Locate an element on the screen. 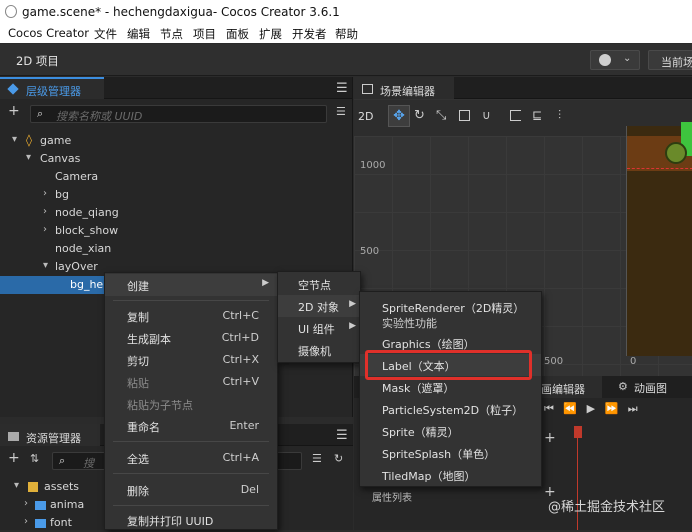 The height and width of the screenshot is (532, 692). submenu-item-empty-node: 空节点 is located at coordinates (319, 284).